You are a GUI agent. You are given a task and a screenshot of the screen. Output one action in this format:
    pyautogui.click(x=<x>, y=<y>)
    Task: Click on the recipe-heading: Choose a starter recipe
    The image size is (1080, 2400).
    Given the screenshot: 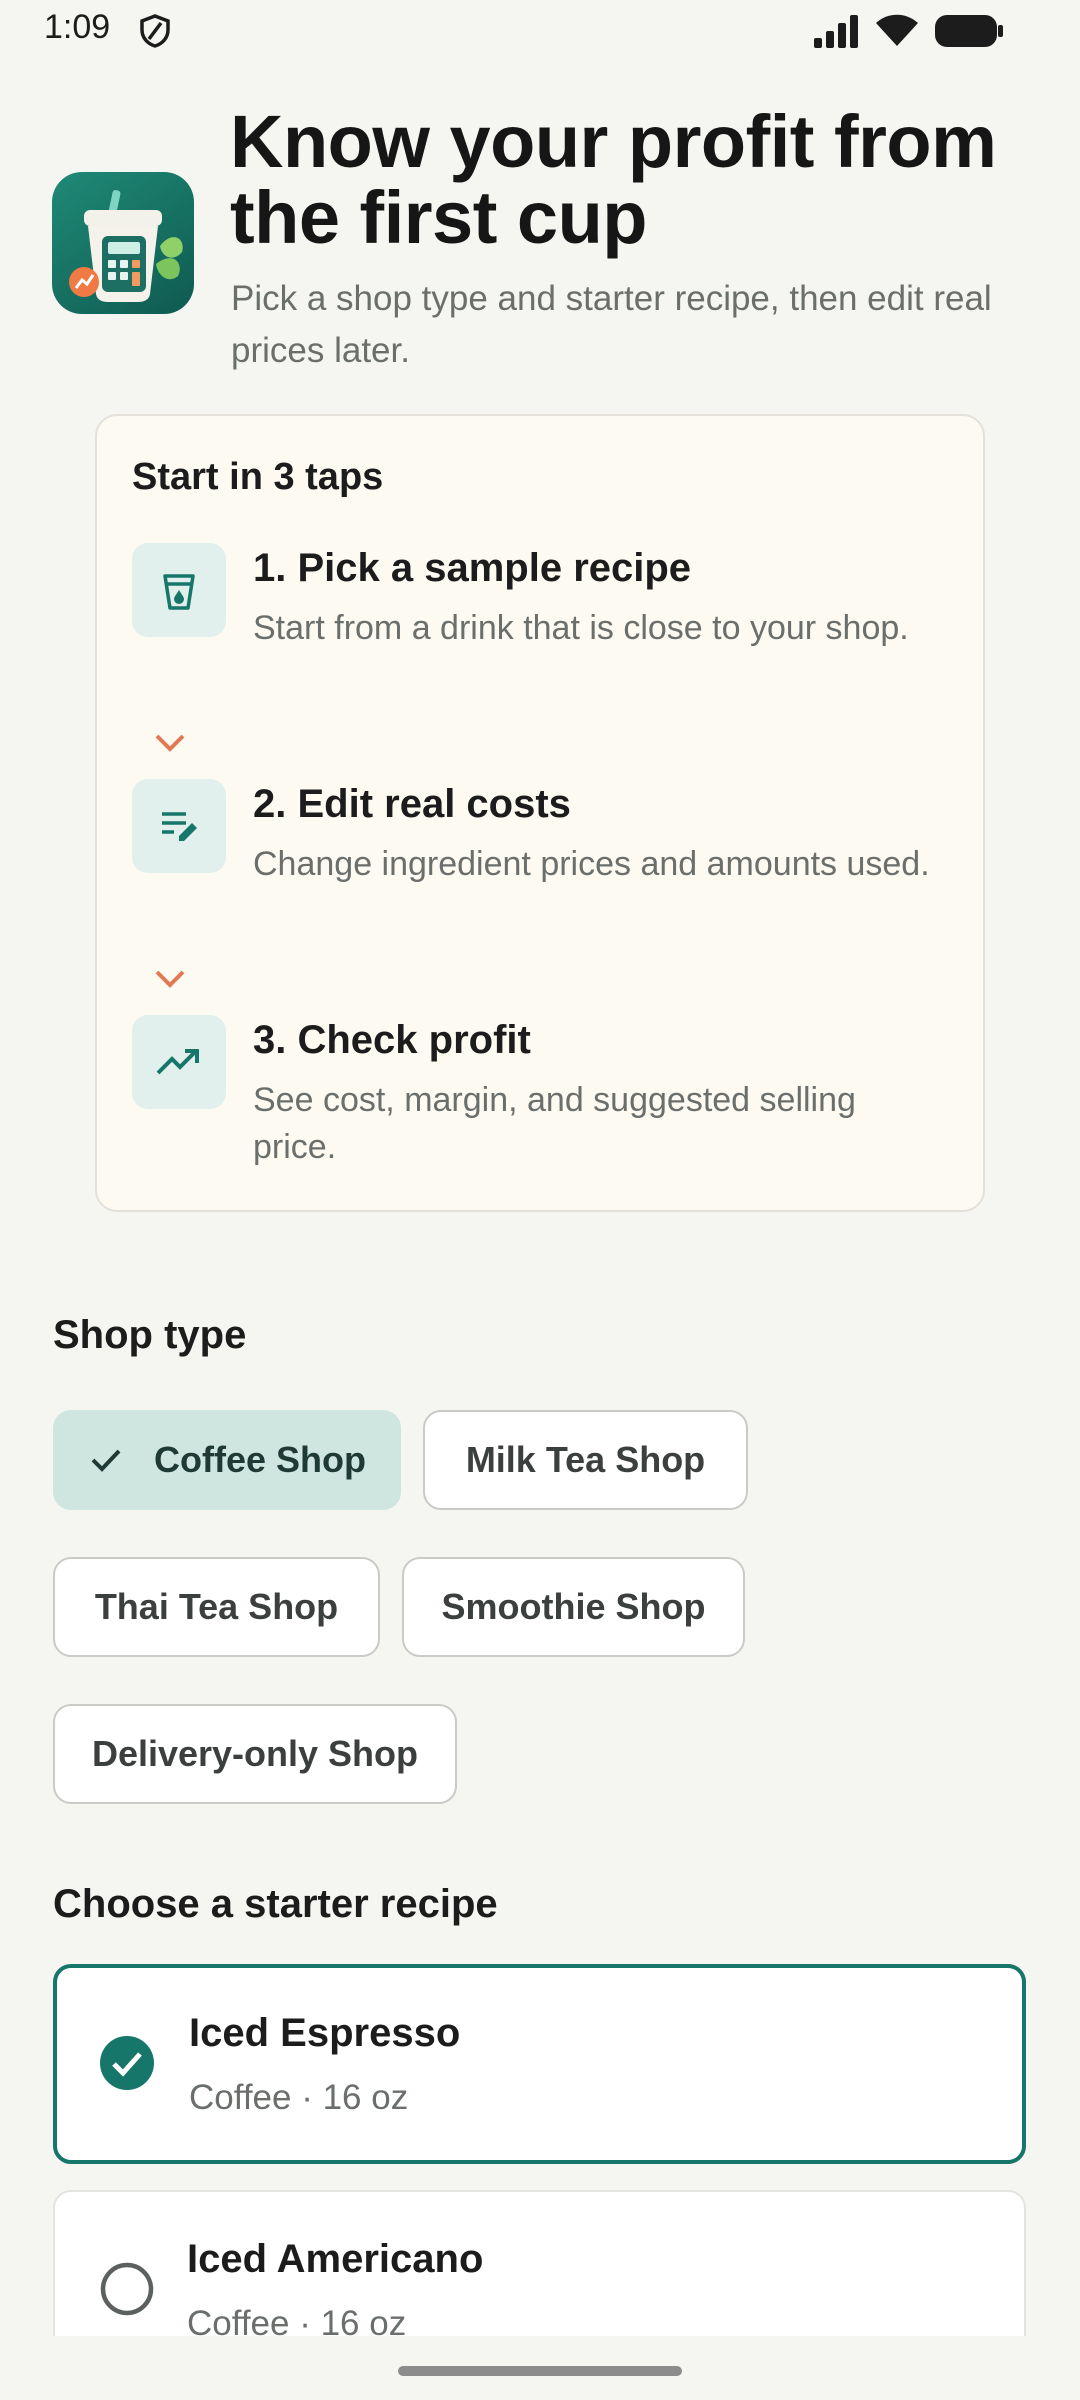 What is the action you would take?
    pyautogui.click(x=275, y=1904)
    